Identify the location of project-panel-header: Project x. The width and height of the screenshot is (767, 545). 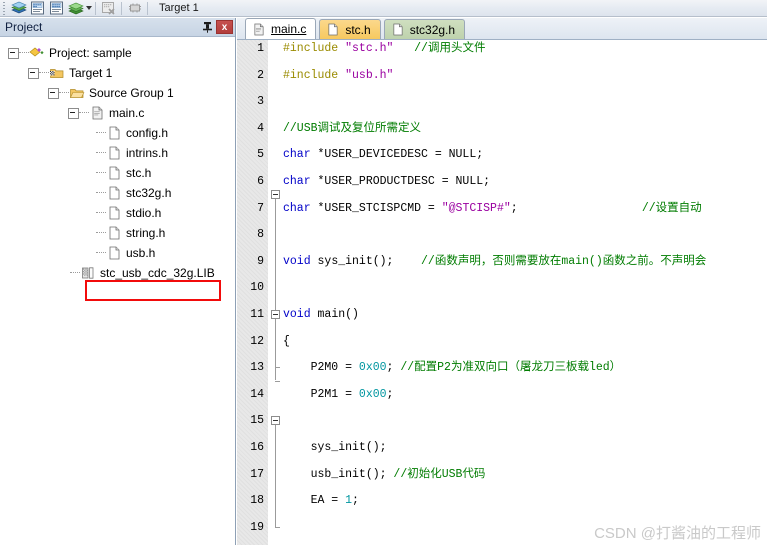
(117, 27).